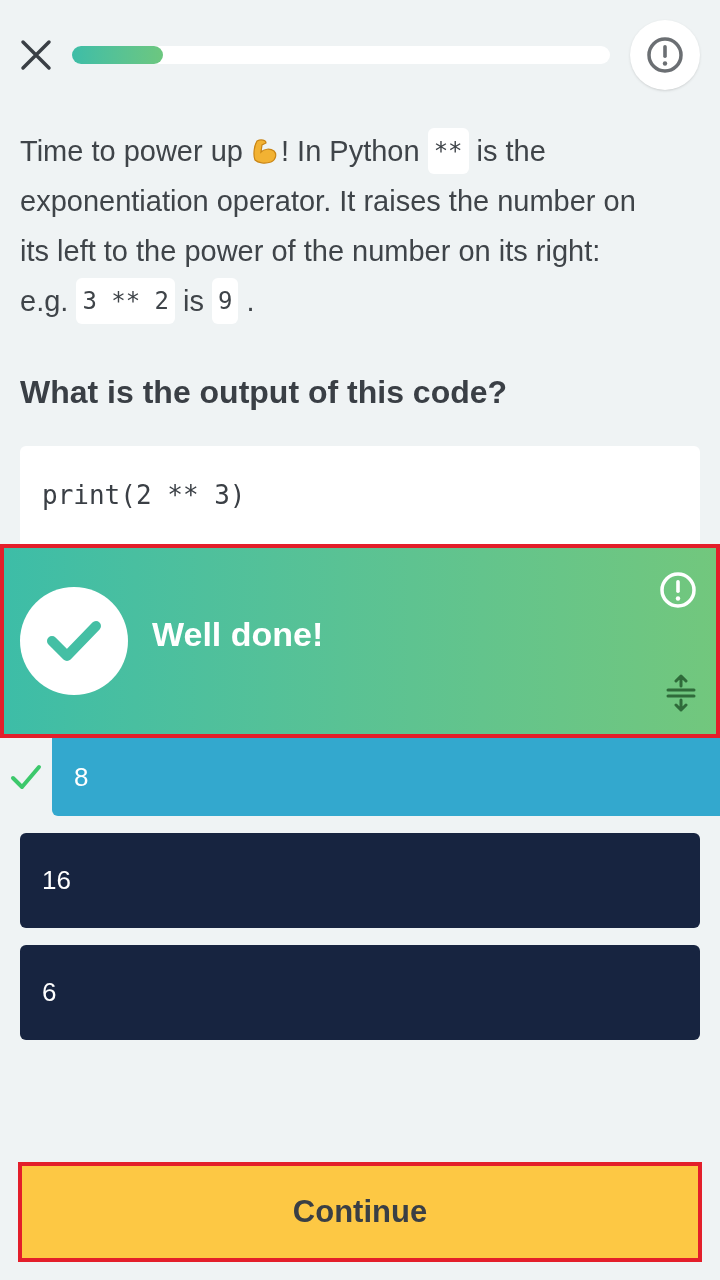  Describe the element at coordinates (310, 251) in the screenshot. I see `explanation-text: its left to the power of the number on its right:` at that location.